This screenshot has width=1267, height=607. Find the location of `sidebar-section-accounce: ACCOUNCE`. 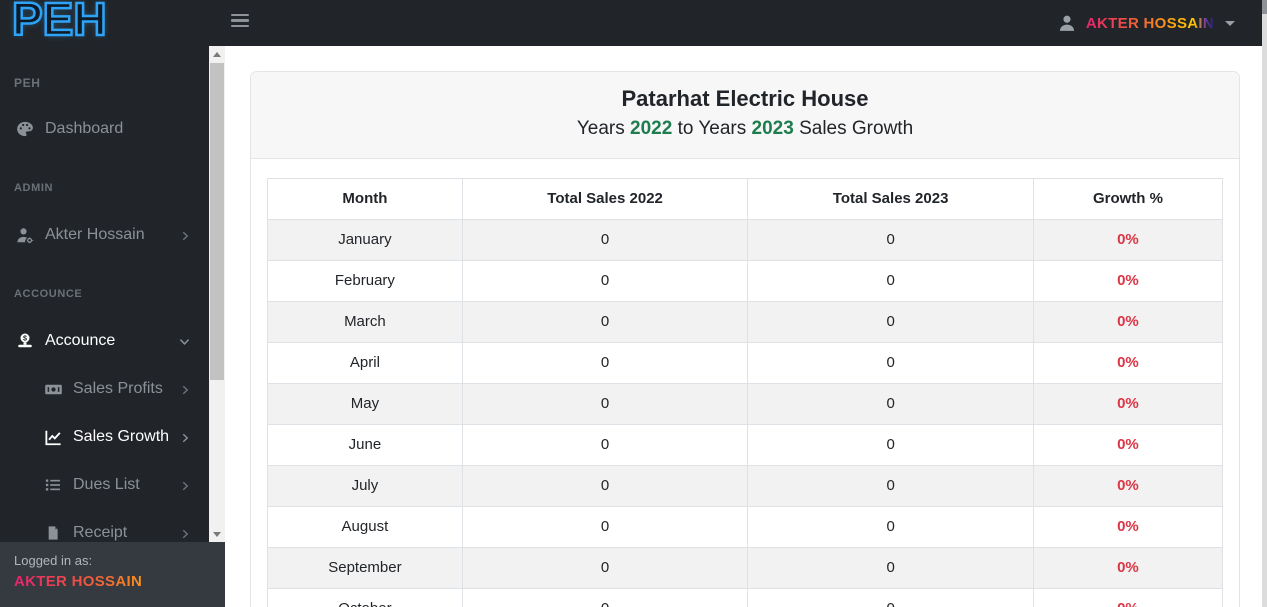

sidebar-section-accounce: ACCOUNCE is located at coordinates (48, 294).